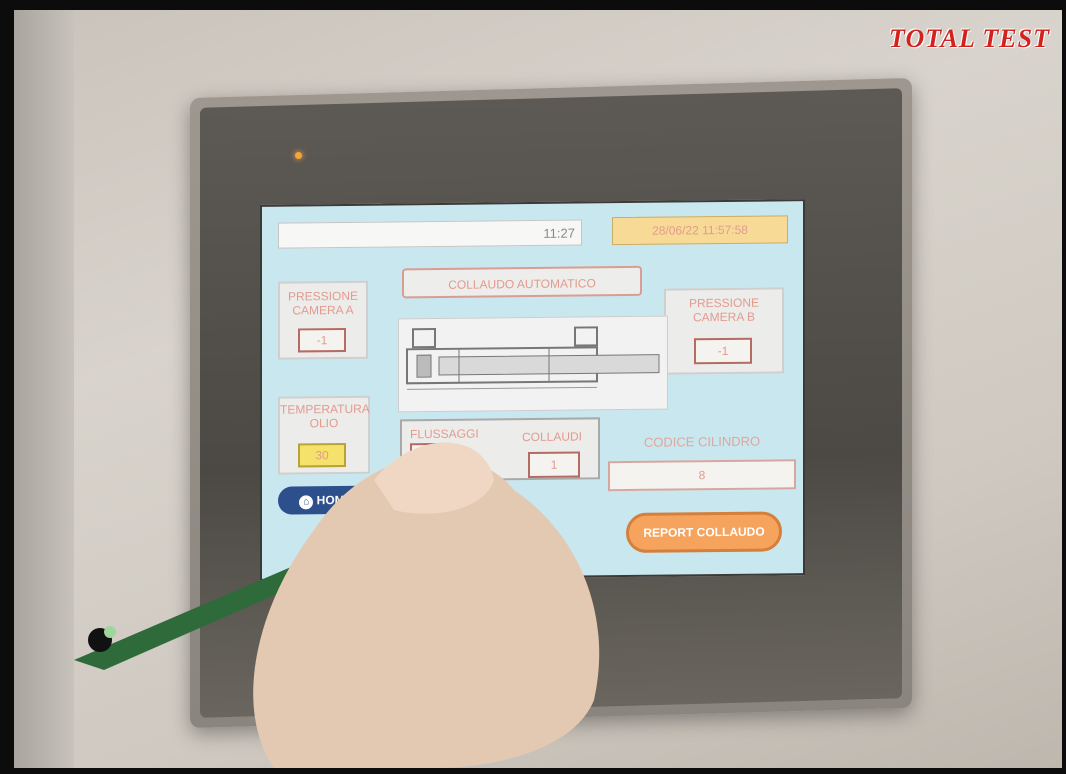  Describe the element at coordinates (969, 38) in the screenshot. I see `totaltest-logo: TOTAL TEST` at that location.